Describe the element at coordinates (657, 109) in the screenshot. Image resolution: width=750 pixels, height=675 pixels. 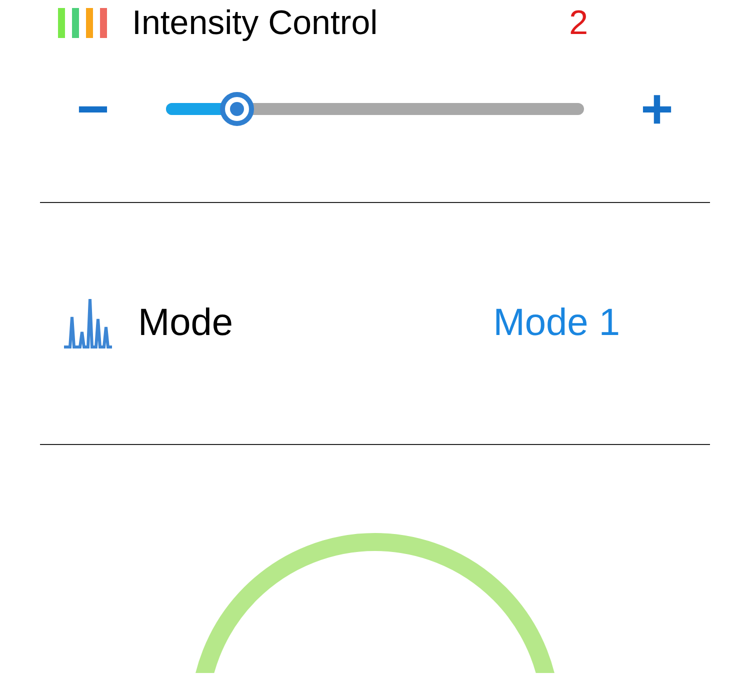
I see `increase-button: +` at that location.